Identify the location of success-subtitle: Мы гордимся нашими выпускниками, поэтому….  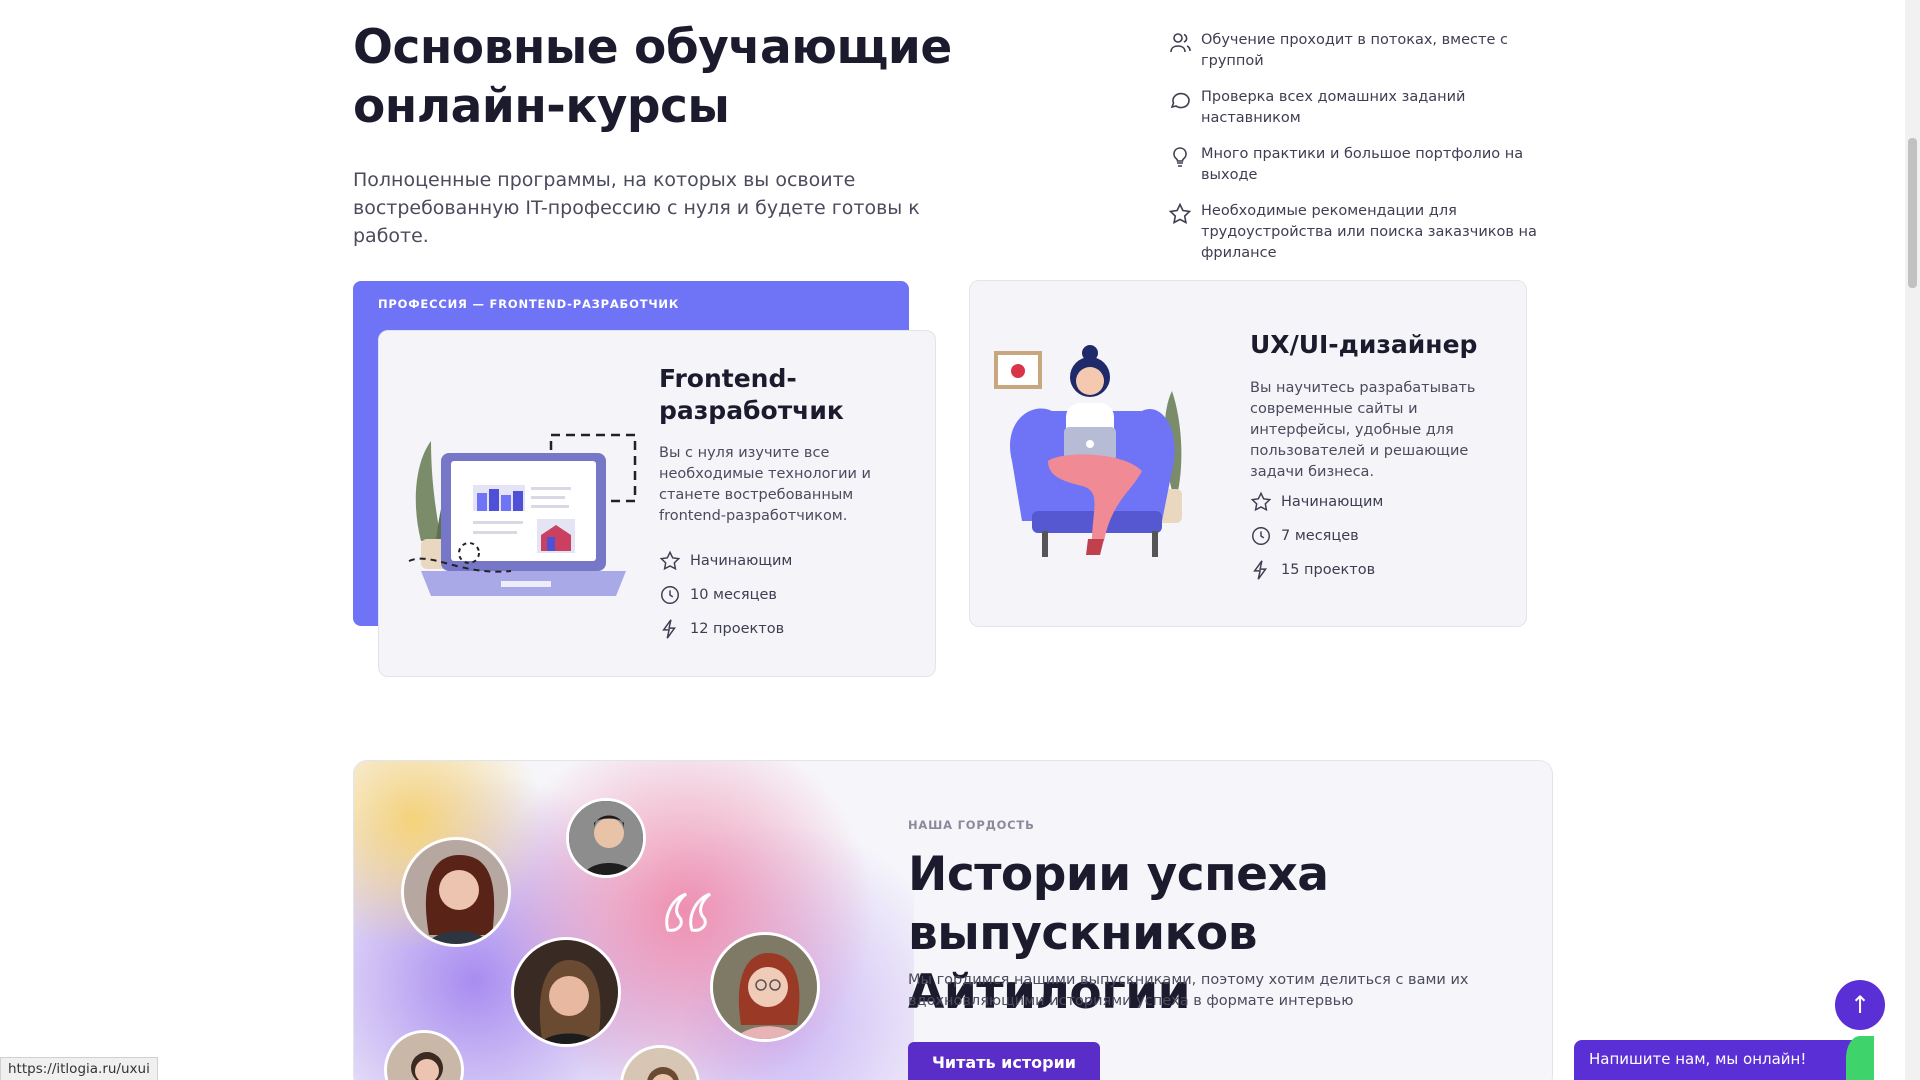
(1188, 990).